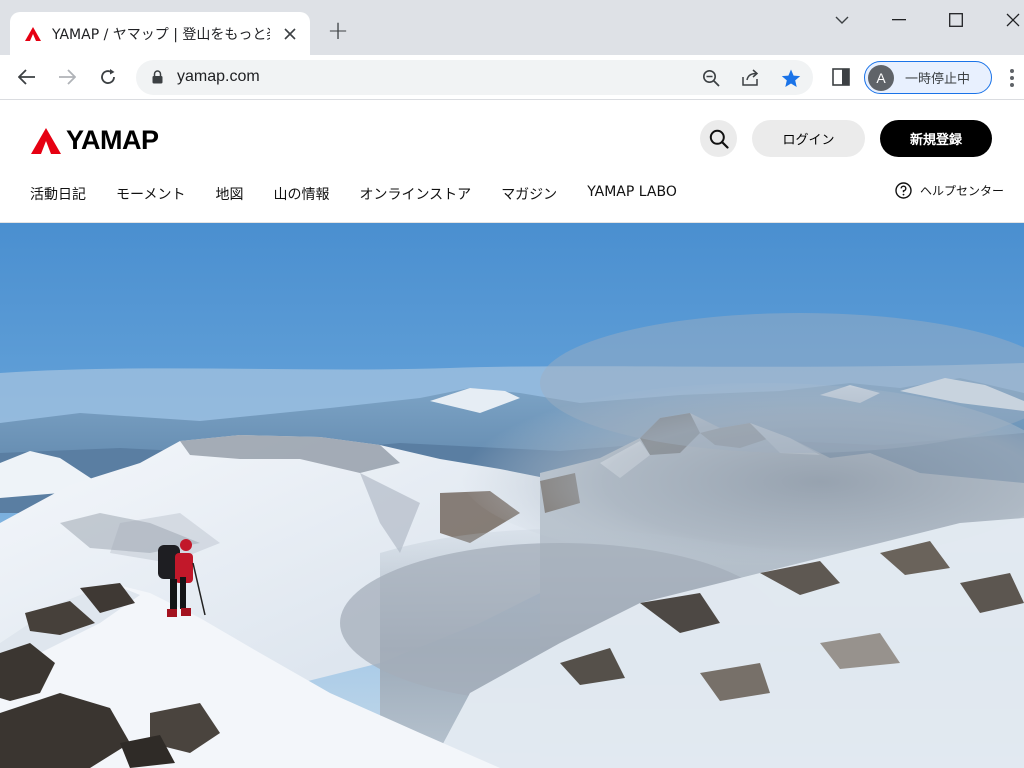 The image size is (1024, 768). What do you see at coordinates (27, 77) in the screenshot?
I see `back-arrow-icon` at bounding box center [27, 77].